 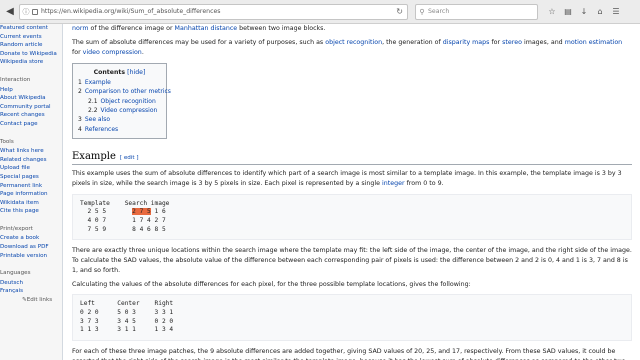 What do you see at coordinates (31, 177) in the screenshot?
I see `sidebar-item-special-pages: Special pages` at bounding box center [31, 177].